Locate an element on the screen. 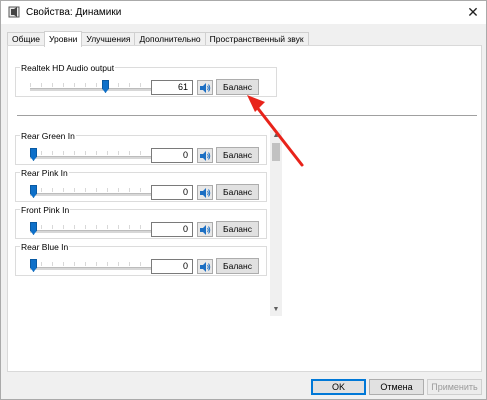  channel-label: Rear Green In is located at coordinates (48, 136).